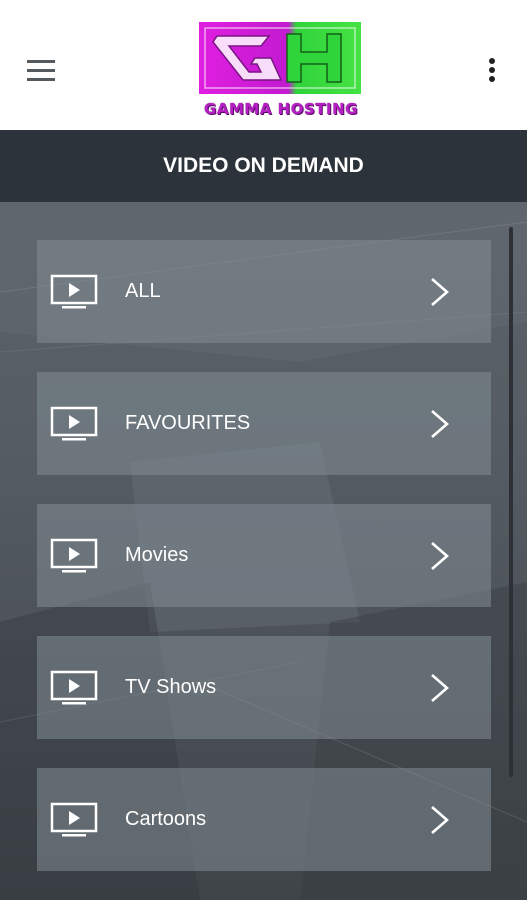 This screenshot has height=900, width=527. I want to click on menu-item-tv-shows: TV Shows, so click(264, 687).